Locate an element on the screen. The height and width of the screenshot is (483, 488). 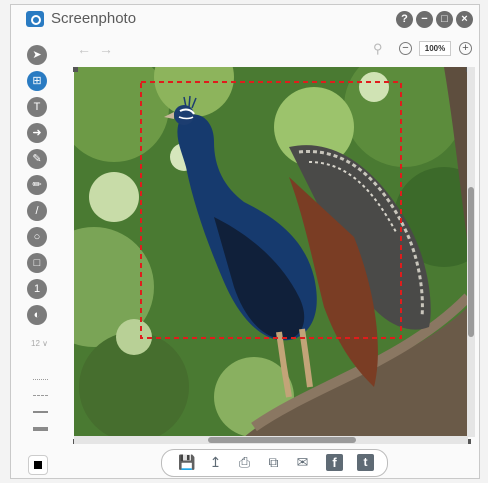
line-style-dashed is located at coordinates (40, 395).